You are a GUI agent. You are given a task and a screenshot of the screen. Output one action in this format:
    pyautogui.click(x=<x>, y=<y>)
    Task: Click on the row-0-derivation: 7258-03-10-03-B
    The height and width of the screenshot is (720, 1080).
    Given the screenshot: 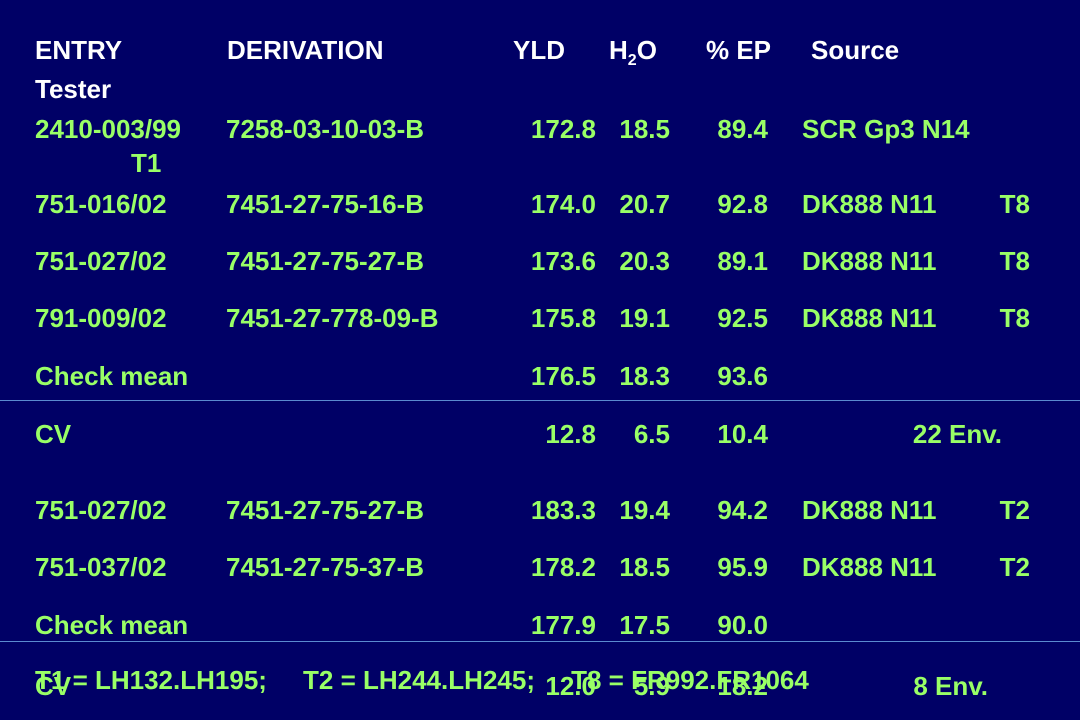 What is the action you would take?
    pyautogui.click(x=325, y=129)
    